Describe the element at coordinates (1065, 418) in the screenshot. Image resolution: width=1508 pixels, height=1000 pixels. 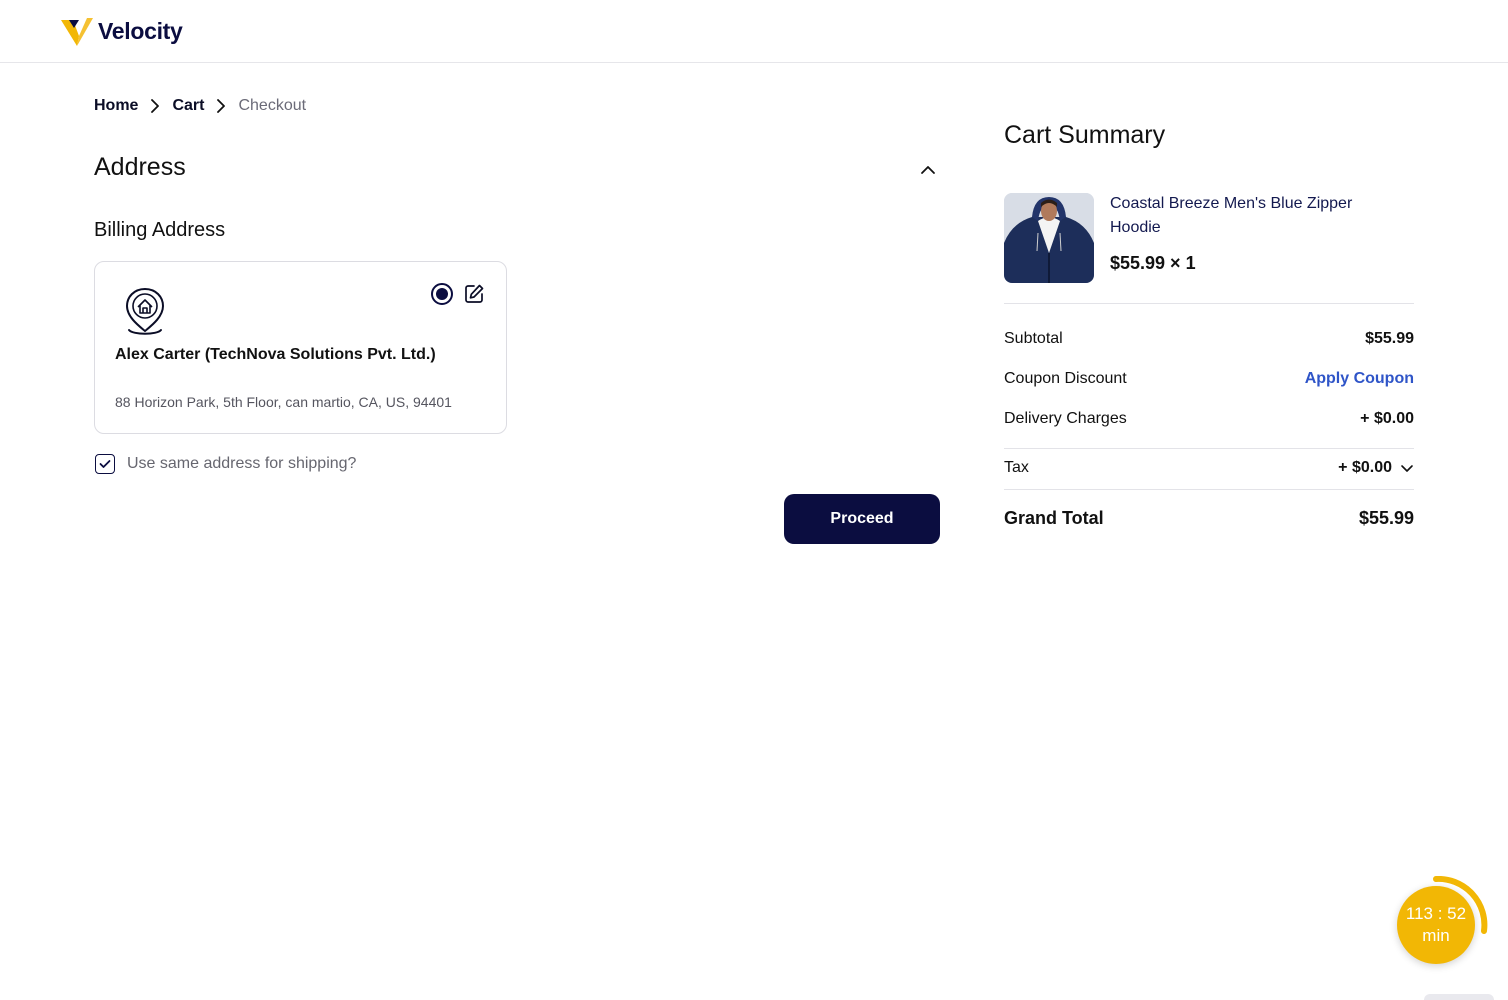
I see `delivery-charges-label: Delivery Charges` at that location.